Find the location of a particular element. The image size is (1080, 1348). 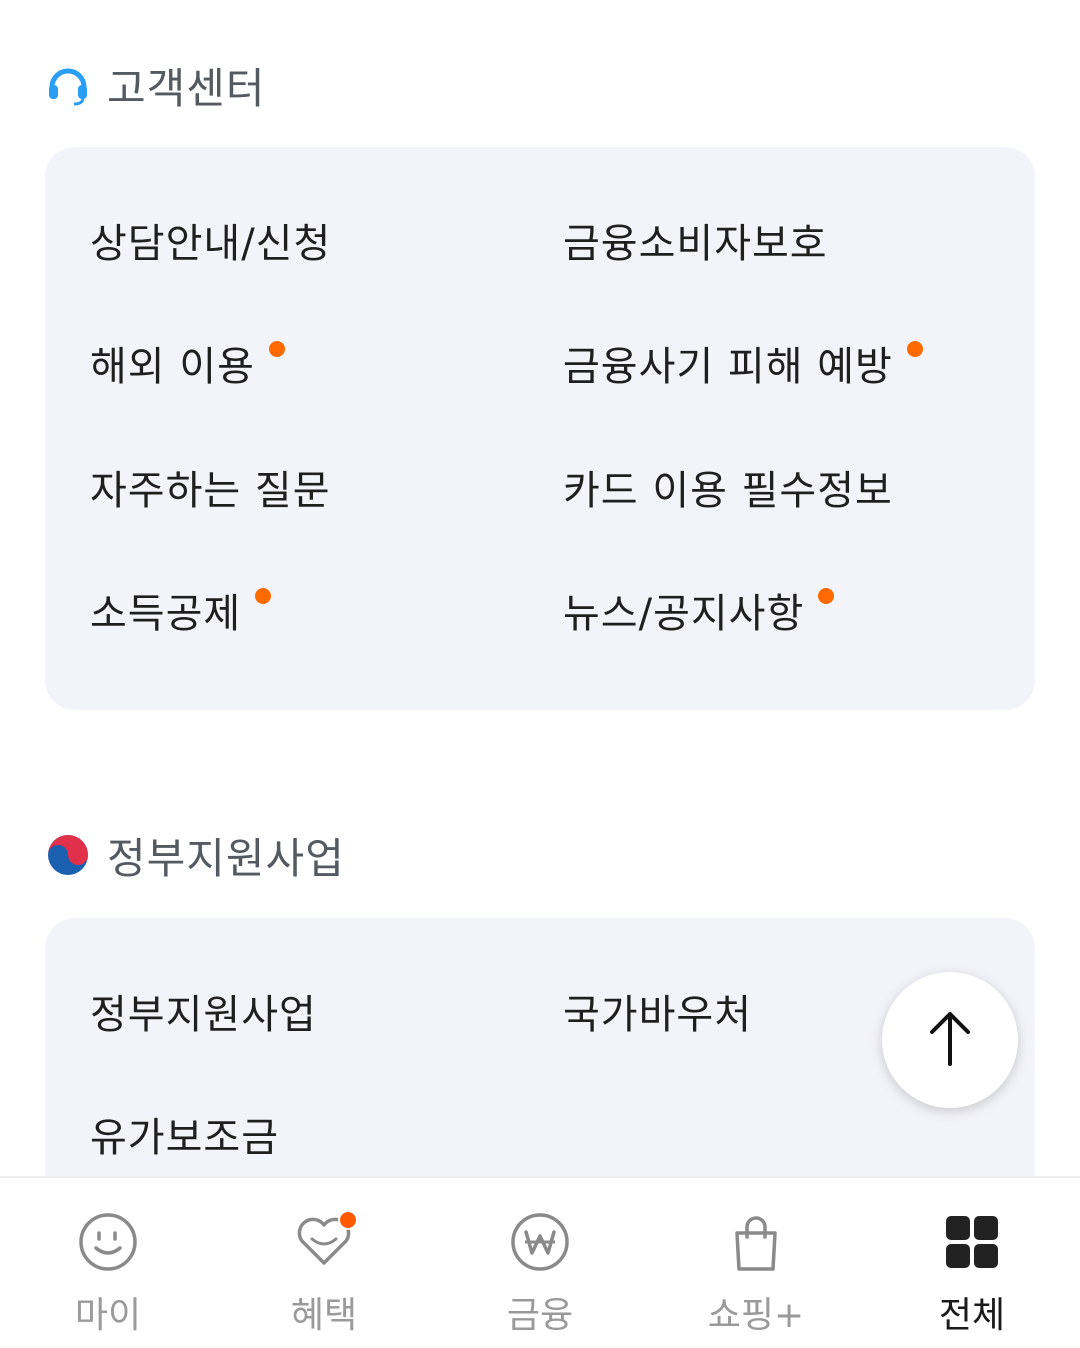

menu-item-national-voucher: 국가바우처 is located at coordinates (657, 1011).